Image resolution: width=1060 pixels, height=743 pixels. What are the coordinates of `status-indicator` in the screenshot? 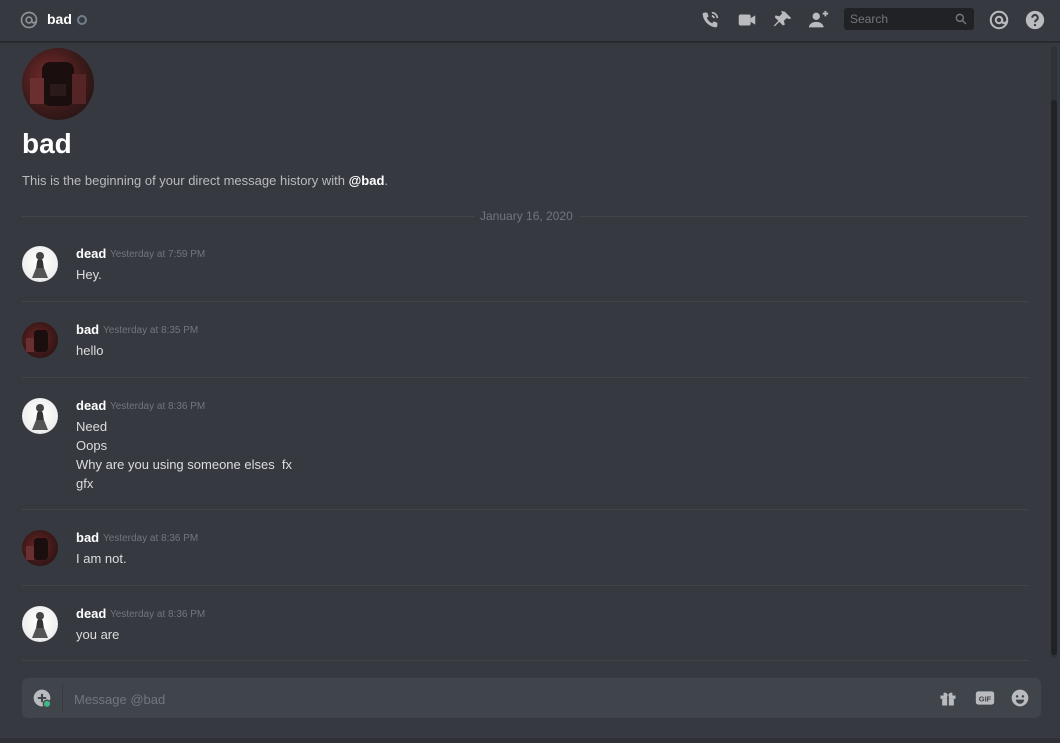 It's located at (82, 20).